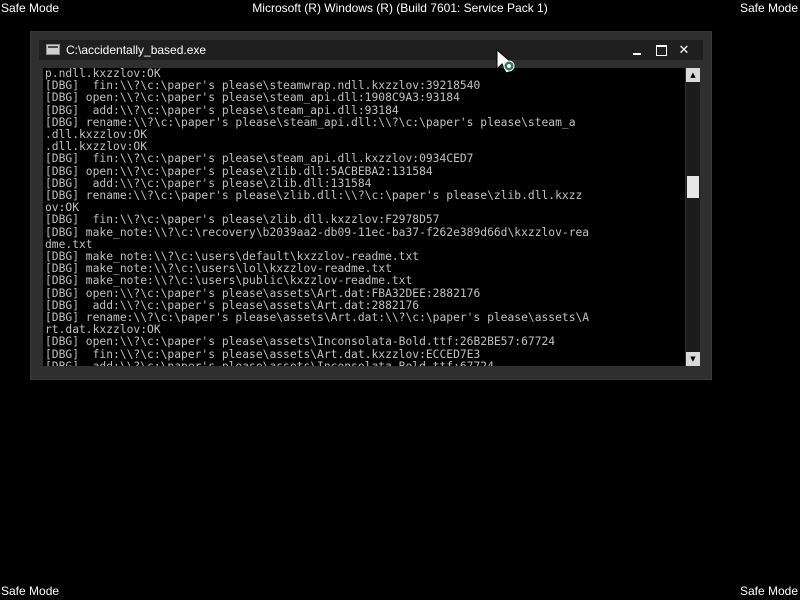  I want to click on console-line: rt.dat.kxzzlov:OK, so click(103, 330).